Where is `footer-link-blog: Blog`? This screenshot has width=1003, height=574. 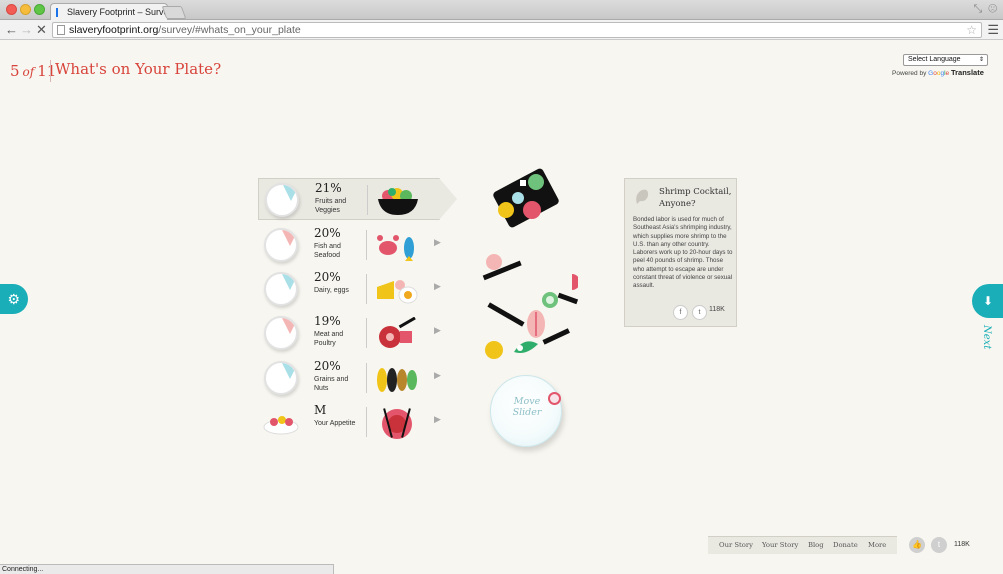
footer-link-blog: Blog is located at coordinates (816, 545).